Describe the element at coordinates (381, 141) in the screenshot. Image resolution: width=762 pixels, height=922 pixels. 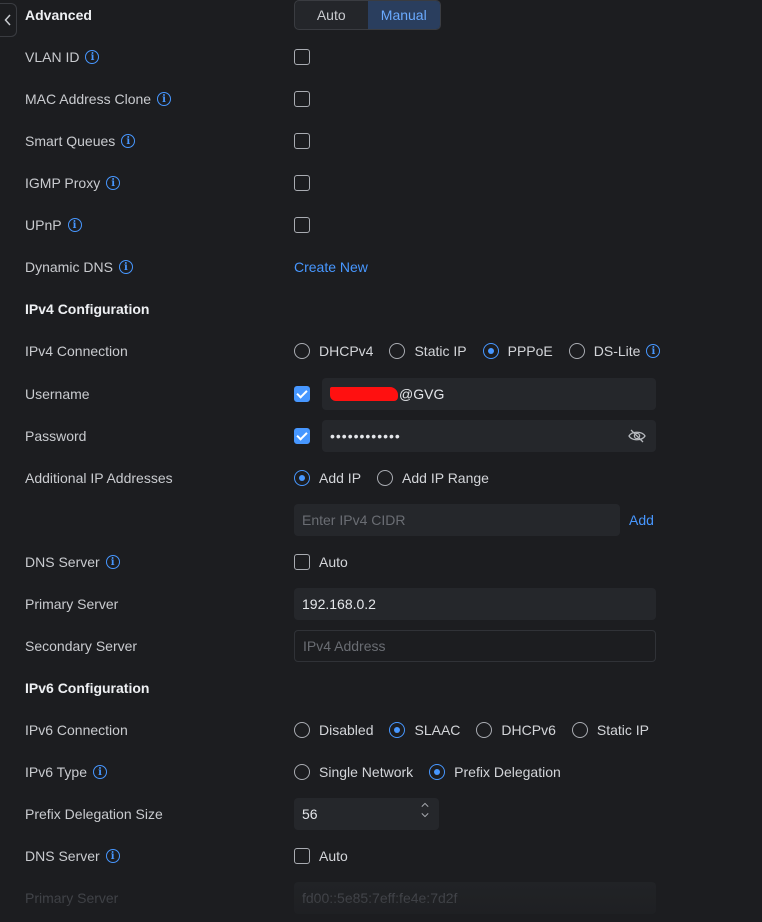
I see `smart-queues-row: Smart Queues i` at that location.